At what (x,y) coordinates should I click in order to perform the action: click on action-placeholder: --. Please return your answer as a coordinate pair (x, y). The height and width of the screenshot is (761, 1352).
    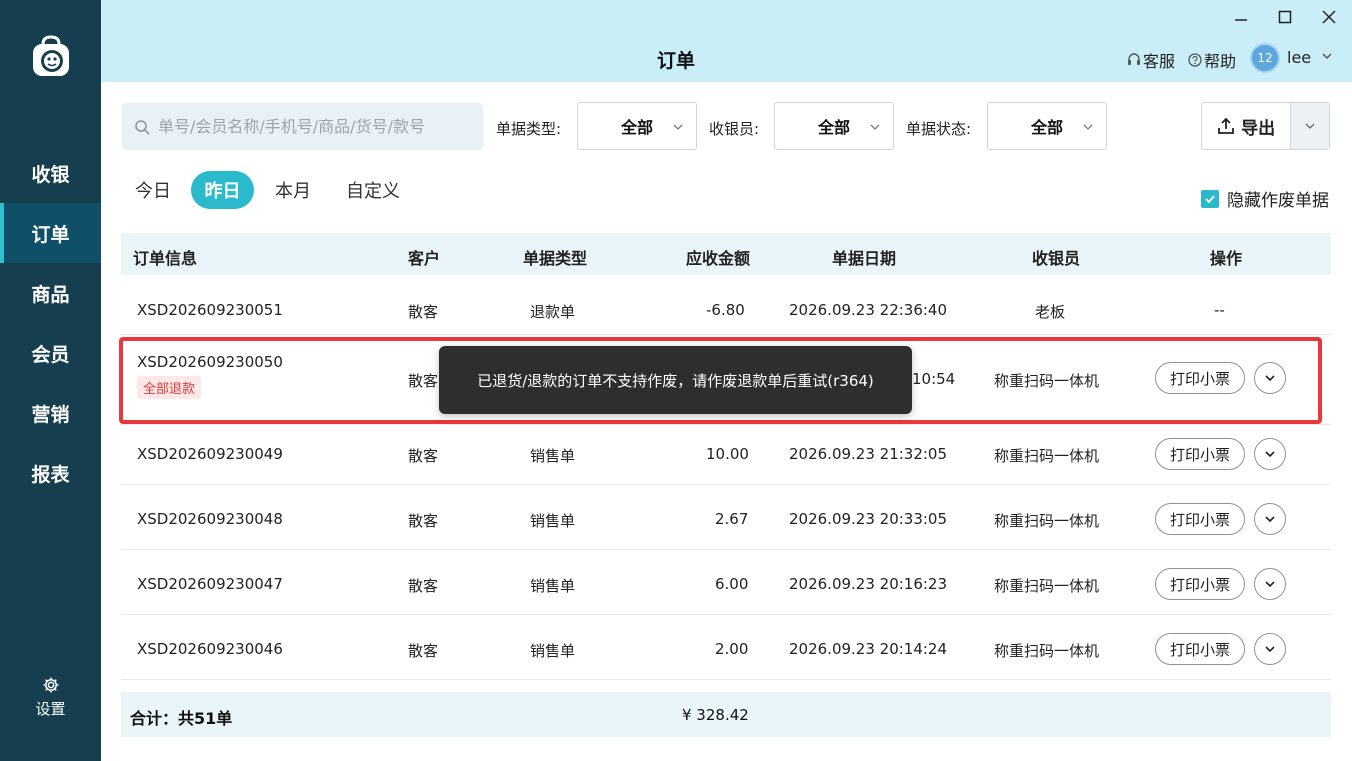
    Looking at the image, I should click on (1219, 310).